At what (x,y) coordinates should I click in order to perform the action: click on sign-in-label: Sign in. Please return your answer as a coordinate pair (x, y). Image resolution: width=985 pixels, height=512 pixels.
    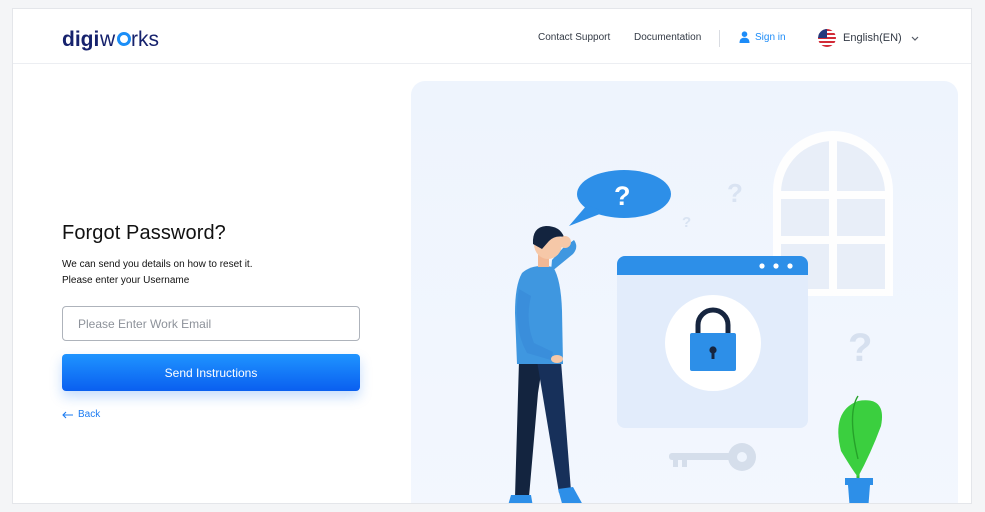
    Looking at the image, I should click on (770, 37).